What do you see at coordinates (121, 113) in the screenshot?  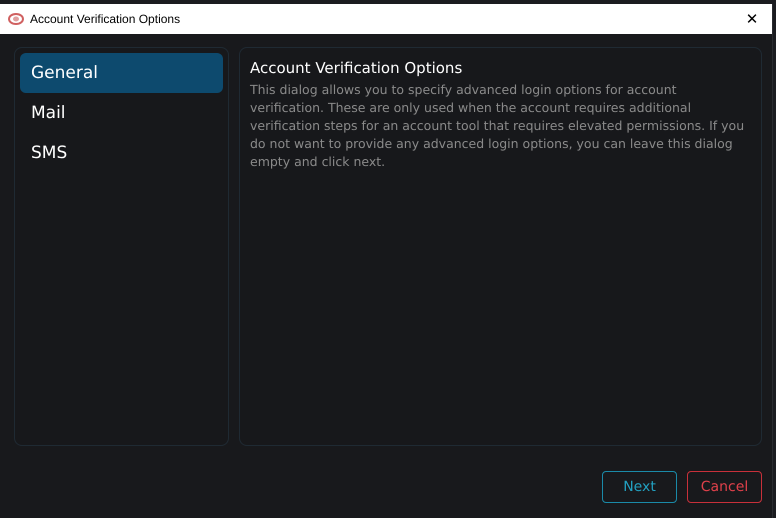 I see `sidebar-item: Mail` at bounding box center [121, 113].